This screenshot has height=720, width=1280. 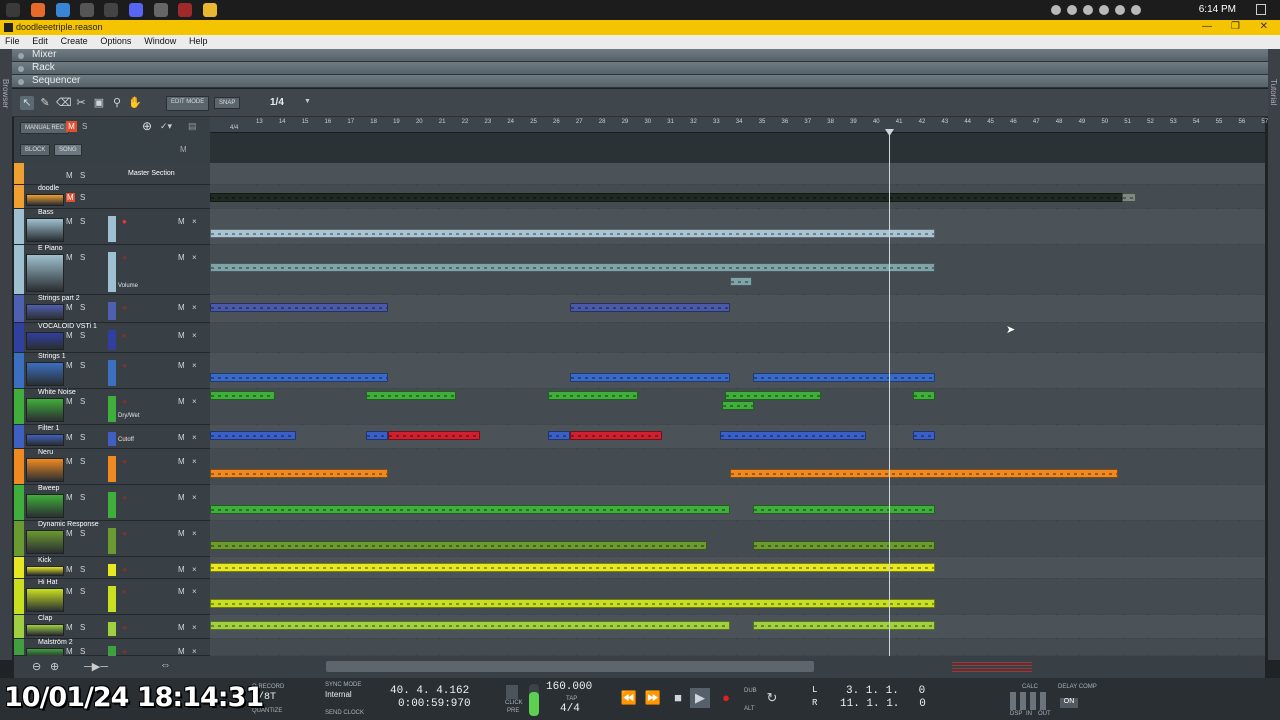 What do you see at coordinates (1235, 26) in the screenshot?
I see `maximize-button: ❐` at bounding box center [1235, 26].